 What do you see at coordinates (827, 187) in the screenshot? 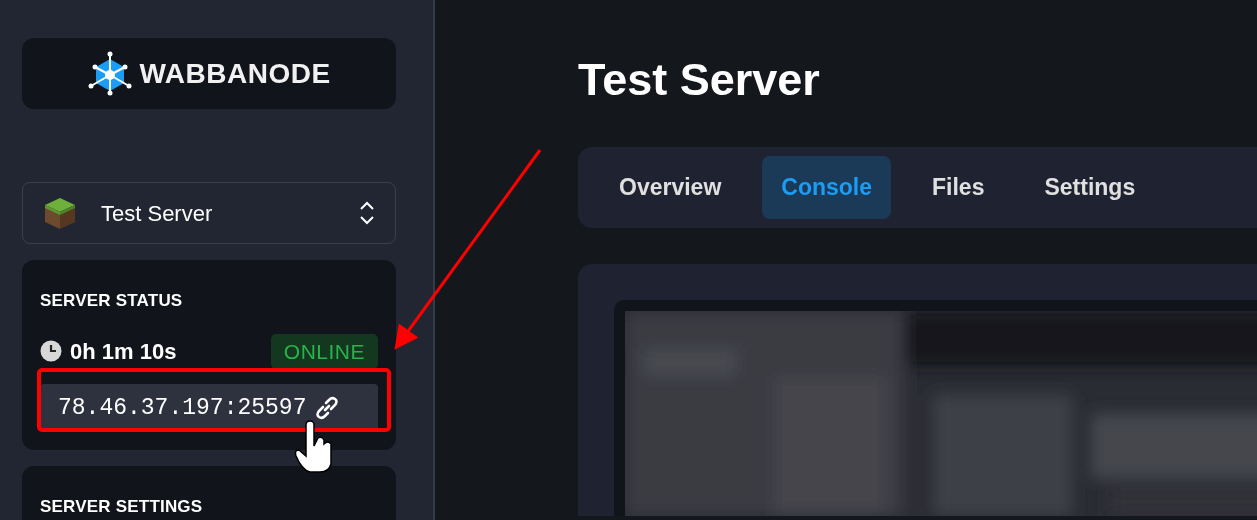
I see `tab: Console` at bounding box center [827, 187].